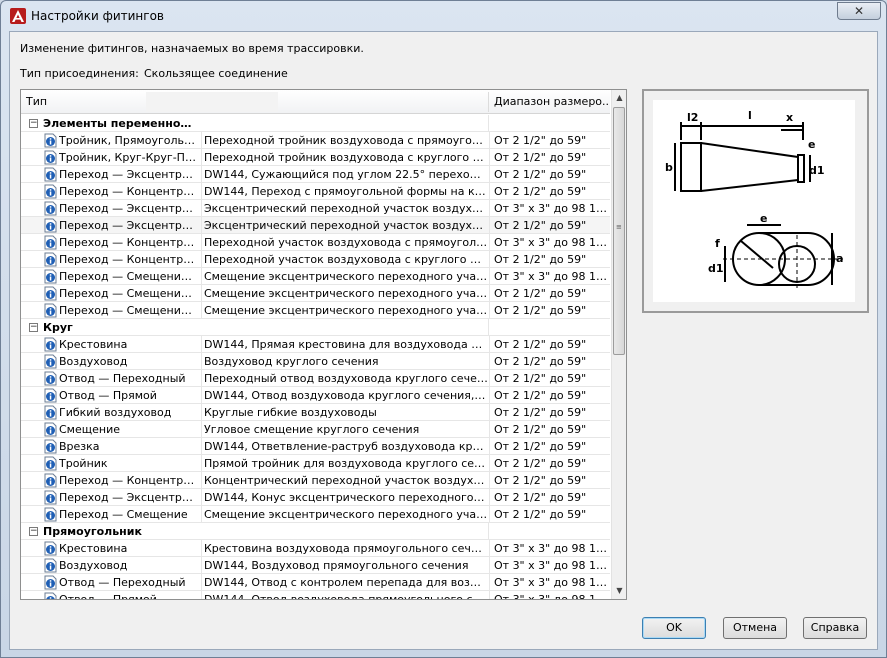  What do you see at coordinates (674, 628) in the screenshot?
I see `ok-button: OK` at bounding box center [674, 628].